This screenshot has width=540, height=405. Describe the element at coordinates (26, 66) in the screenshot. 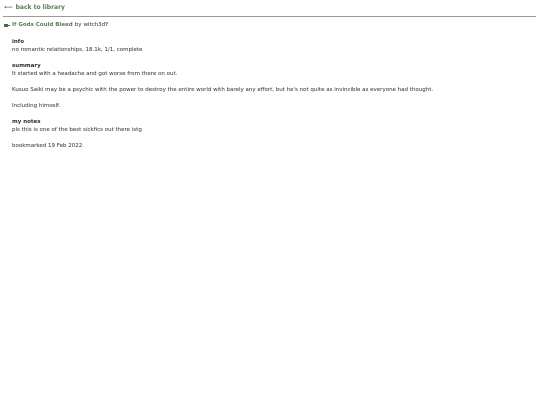

I see `summary-heading: summary` at that location.